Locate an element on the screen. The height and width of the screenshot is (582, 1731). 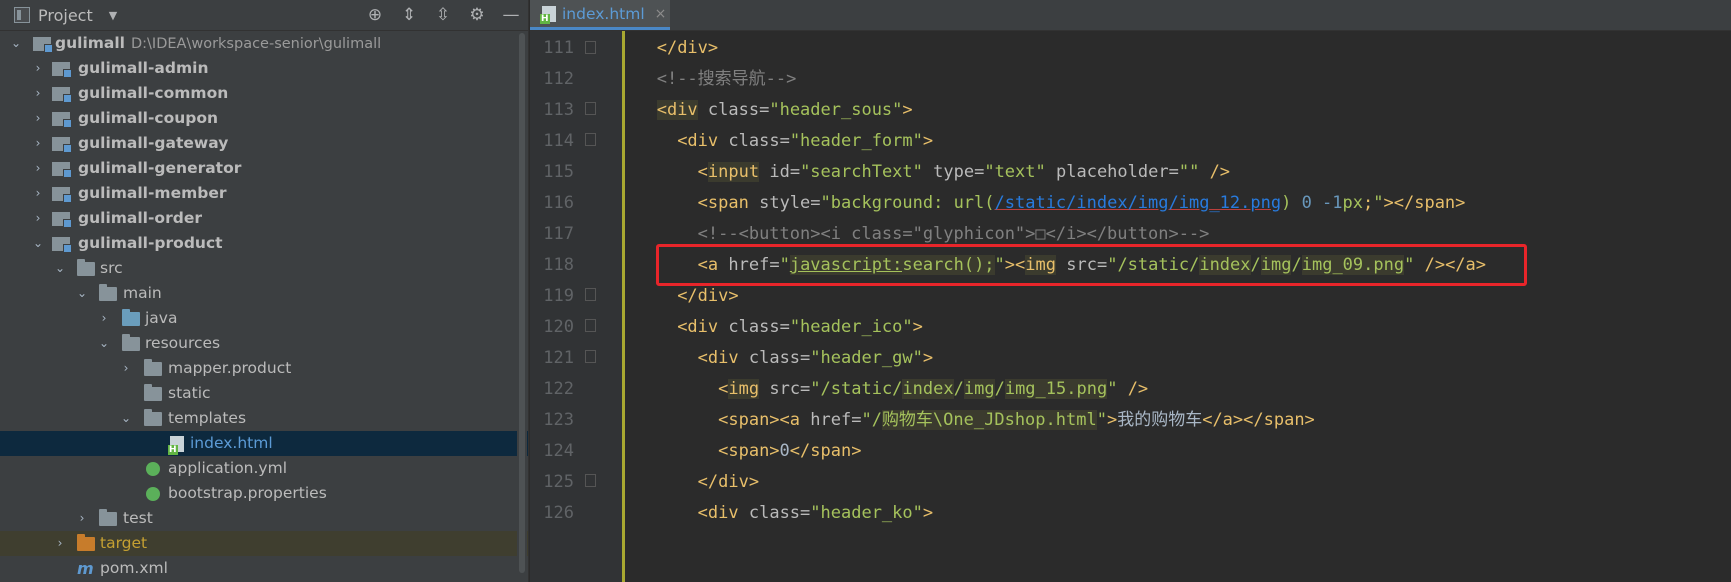
tree-item-label: mapper.product is located at coordinates (230, 368).